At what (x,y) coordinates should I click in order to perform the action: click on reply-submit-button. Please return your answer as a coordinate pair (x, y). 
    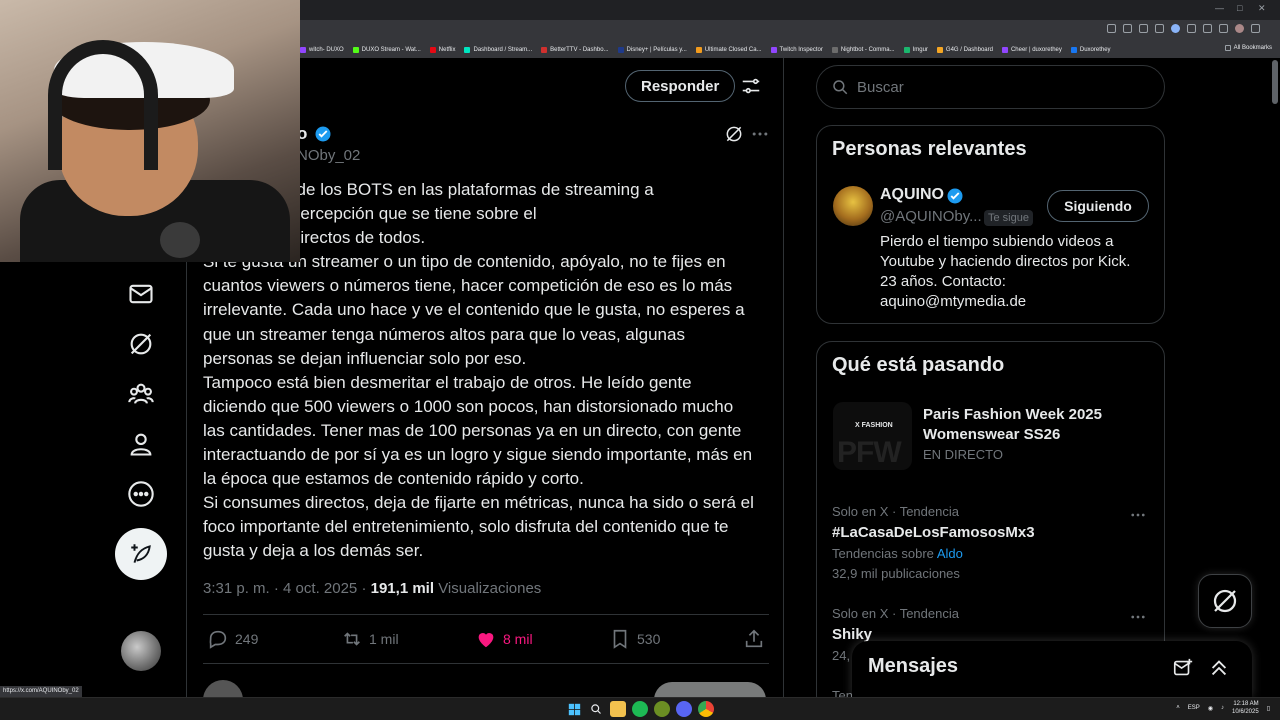
    Looking at the image, I should click on (710, 689).